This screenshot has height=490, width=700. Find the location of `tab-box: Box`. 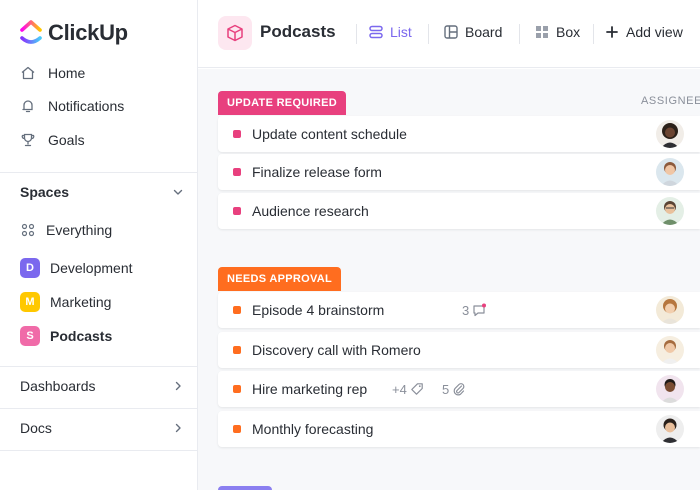

tab-box: Box is located at coordinates (557, 32).